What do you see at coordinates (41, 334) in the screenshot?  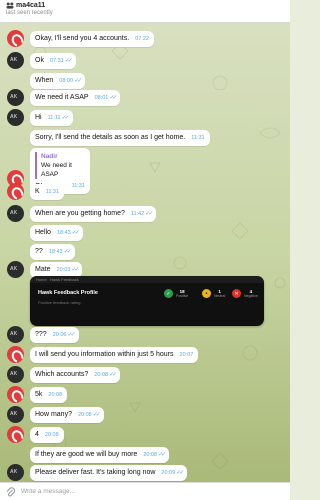 I see `message-text: ???` at bounding box center [41, 334].